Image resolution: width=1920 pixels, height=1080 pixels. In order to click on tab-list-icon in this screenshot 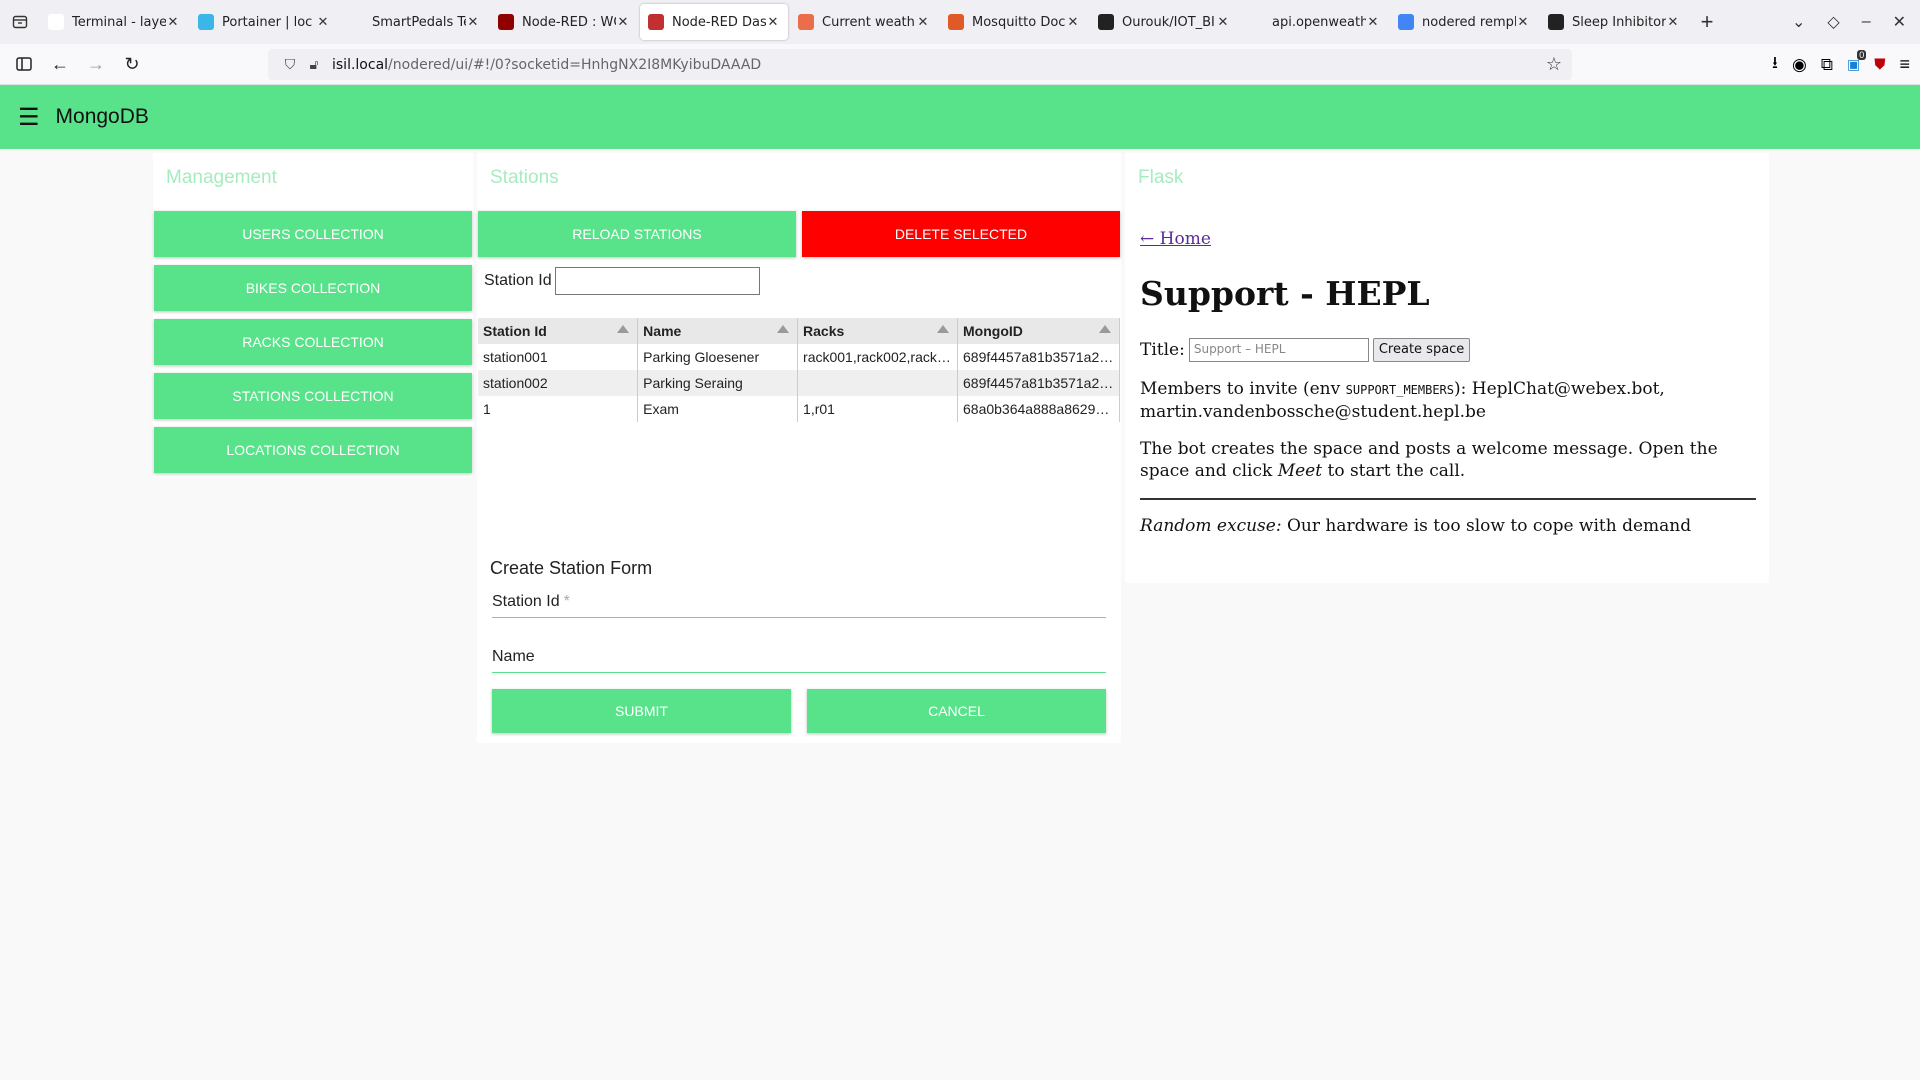, I will do `click(20, 22)`.